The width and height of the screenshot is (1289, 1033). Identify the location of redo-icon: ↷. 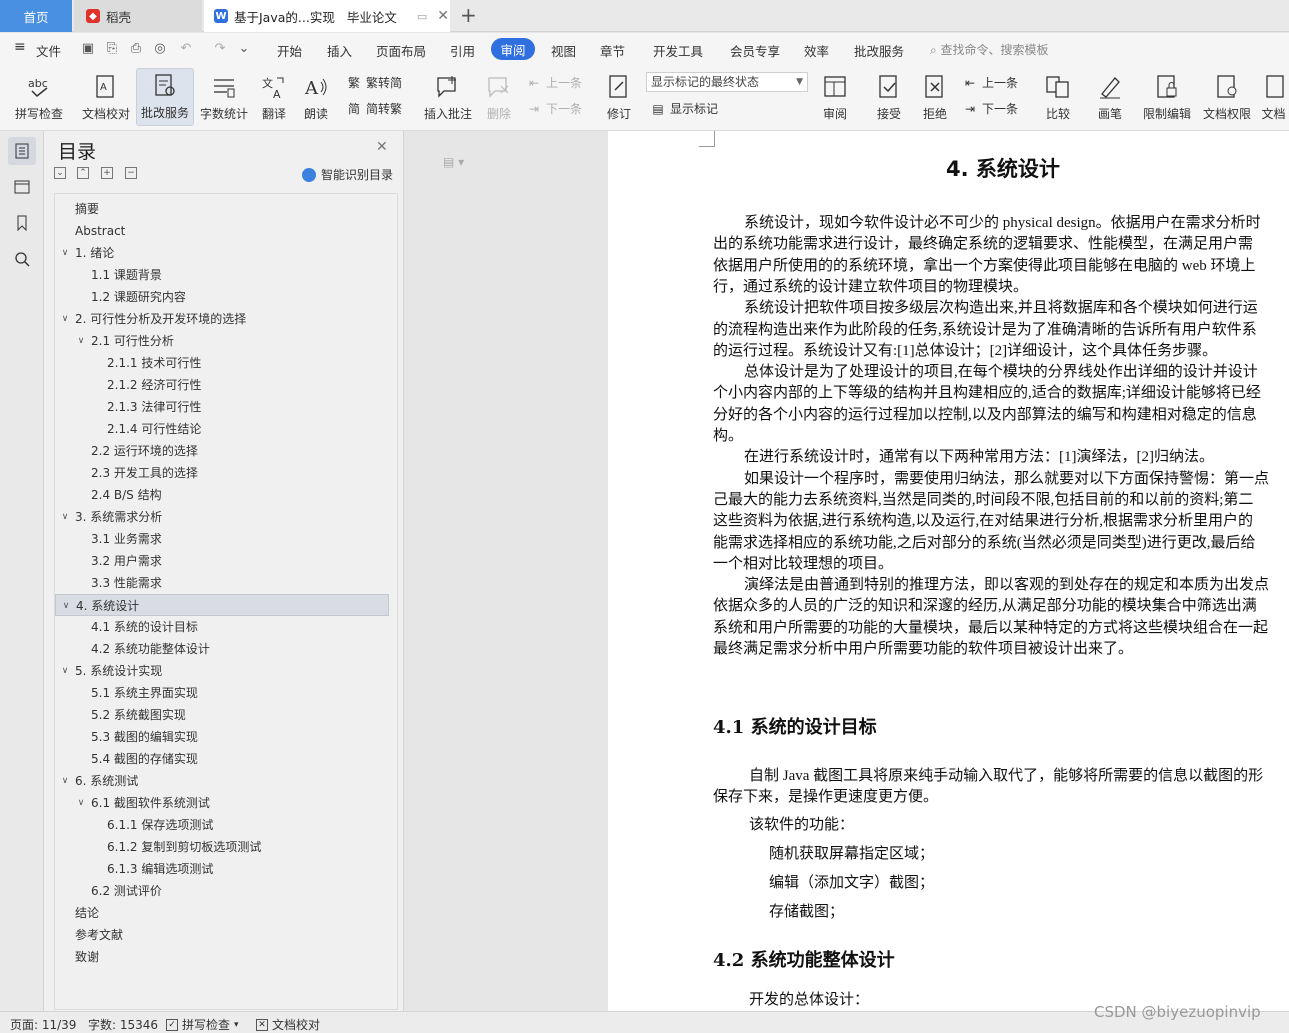
(220, 49).